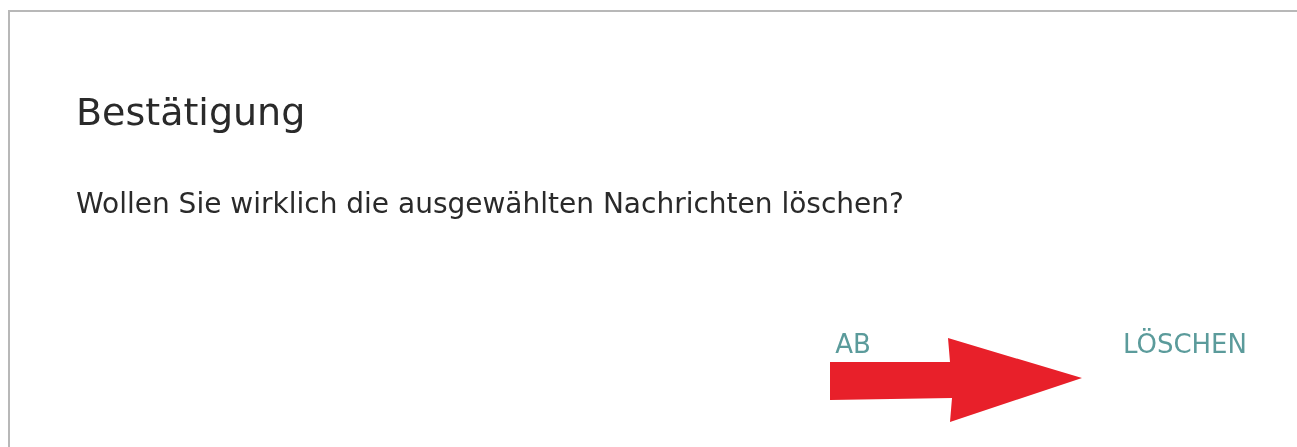  Describe the element at coordinates (191, 112) in the screenshot. I see `dialog-title: Bestätigung` at that location.